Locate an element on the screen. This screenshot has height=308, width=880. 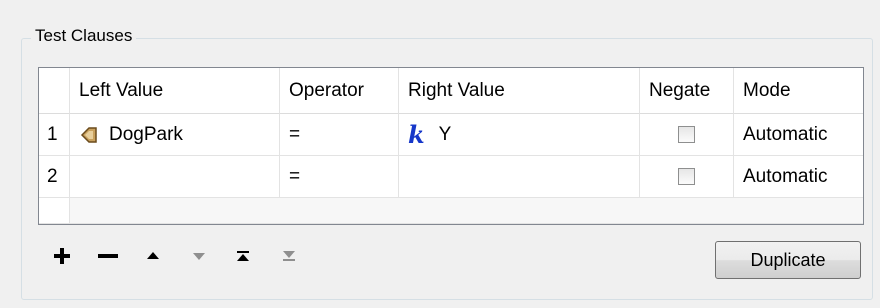
left-value-cell is located at coordinates (175, 177).